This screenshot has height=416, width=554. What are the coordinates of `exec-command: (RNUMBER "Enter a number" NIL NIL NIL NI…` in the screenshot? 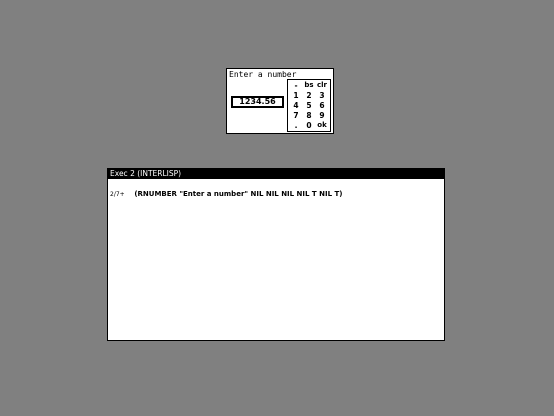 It's located at (238, 194).